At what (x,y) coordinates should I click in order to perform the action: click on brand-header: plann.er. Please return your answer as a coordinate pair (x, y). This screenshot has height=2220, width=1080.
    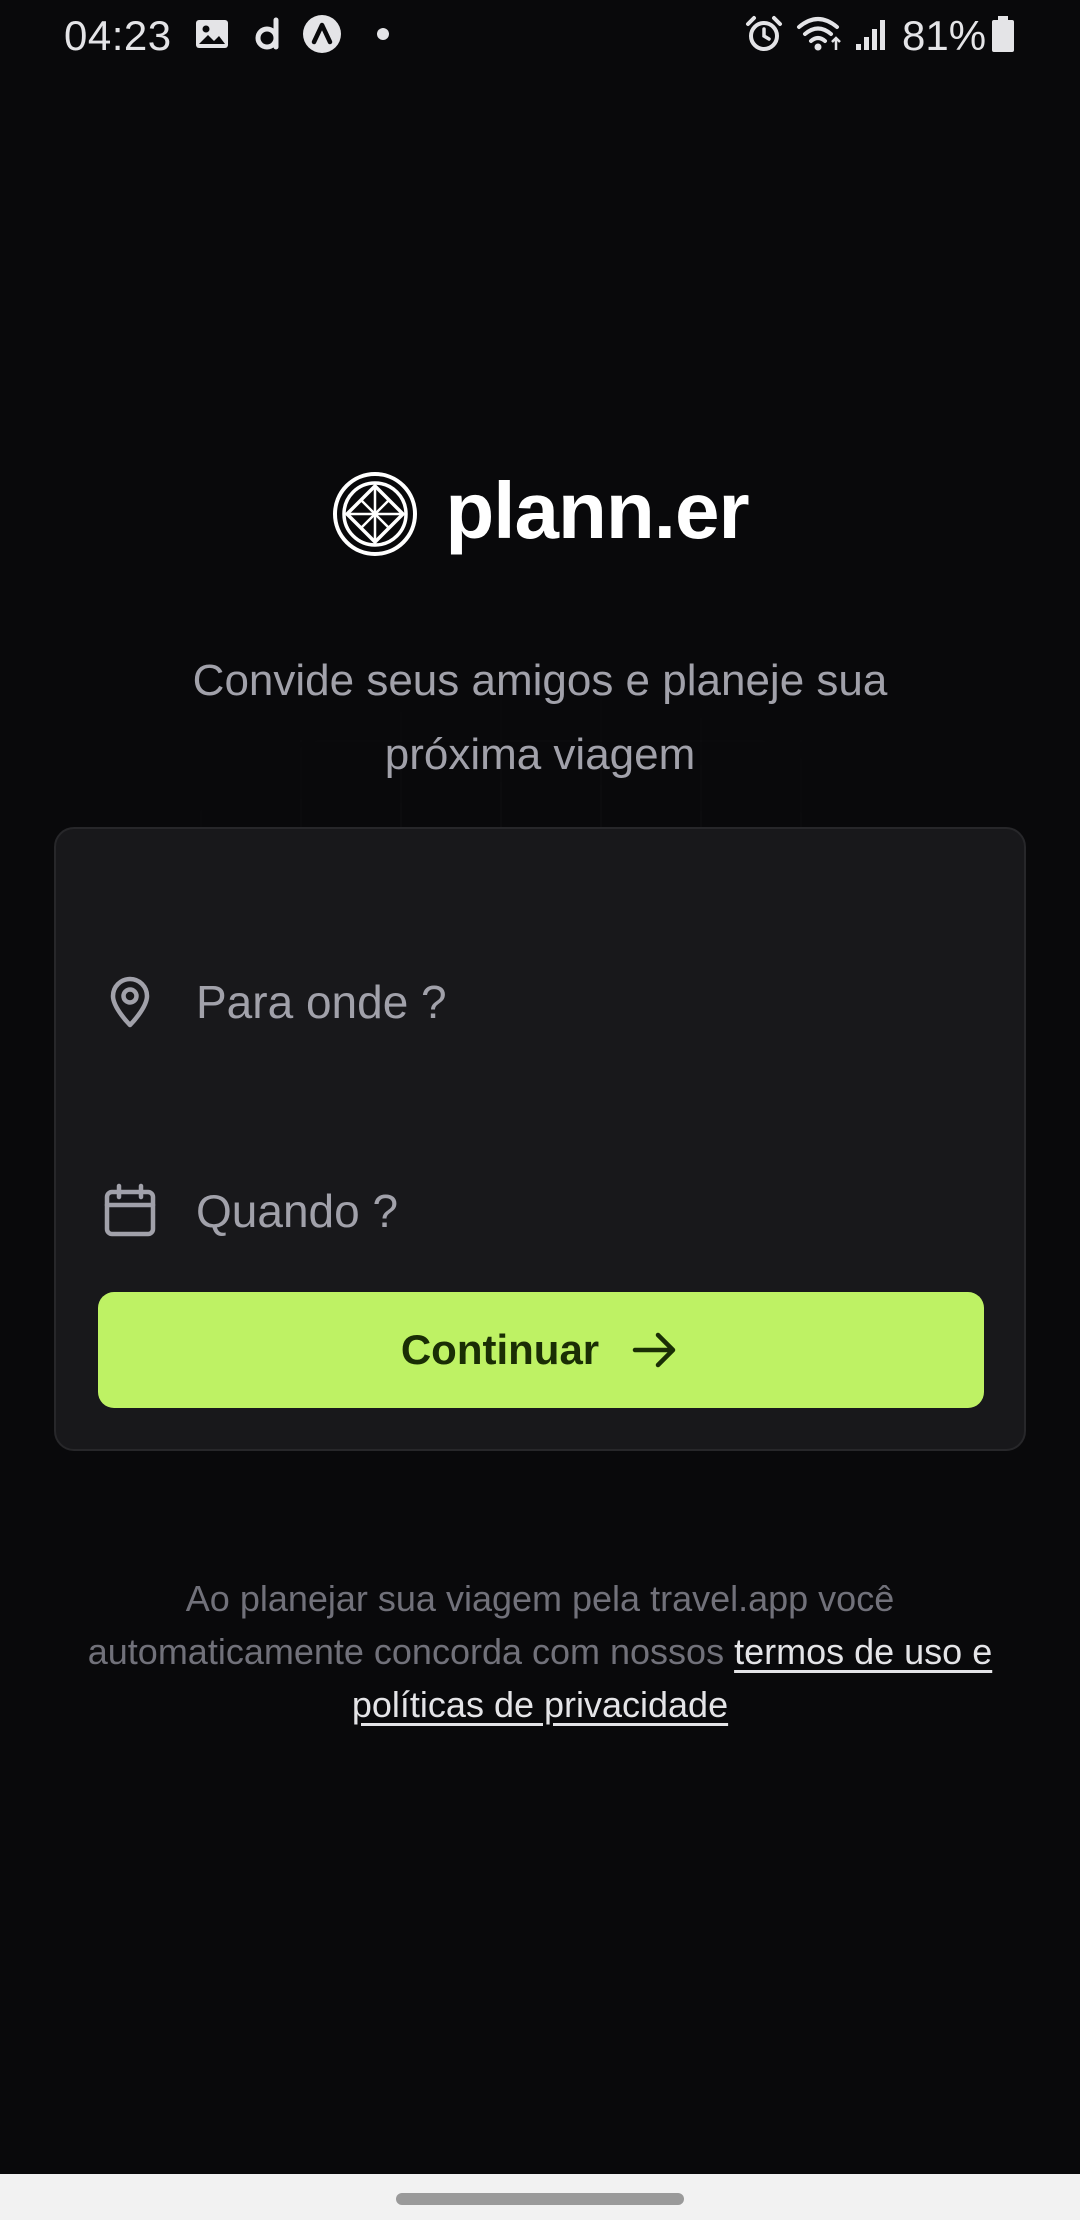
    Looking at the image, I should click on (540, 512).